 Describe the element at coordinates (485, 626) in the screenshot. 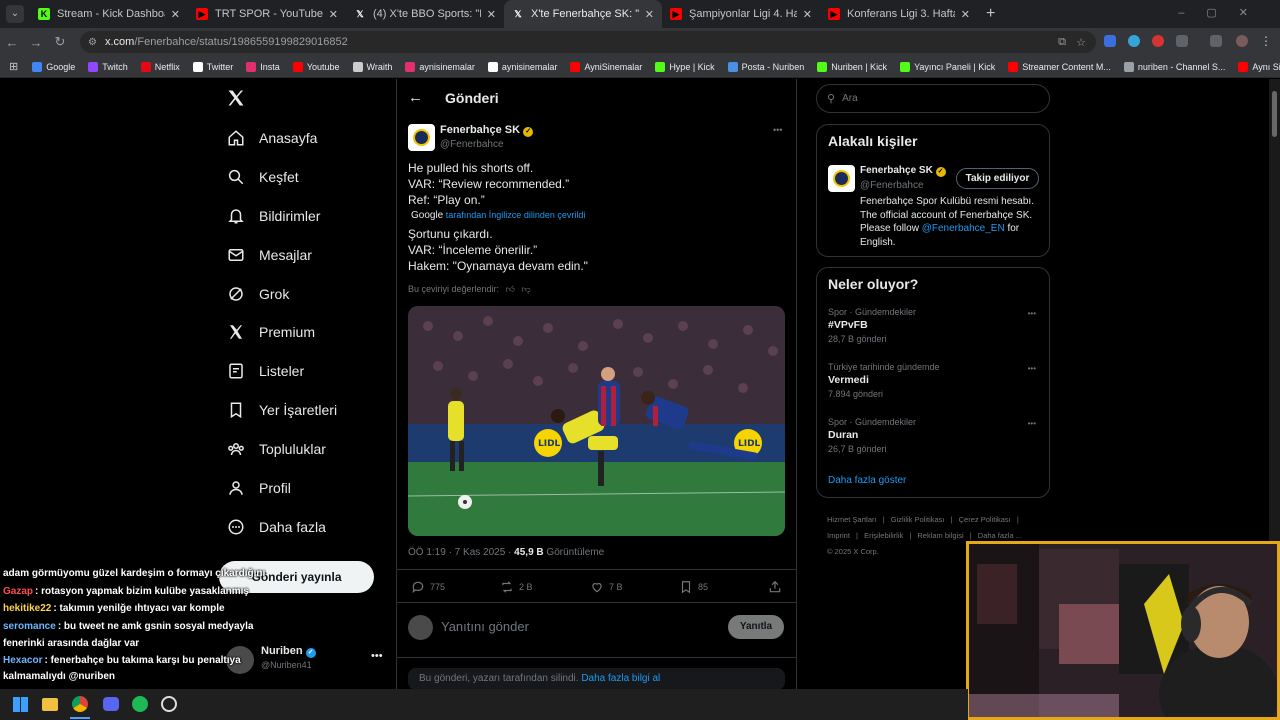

I see `reply-input: Yanıtını gönder` at that location.